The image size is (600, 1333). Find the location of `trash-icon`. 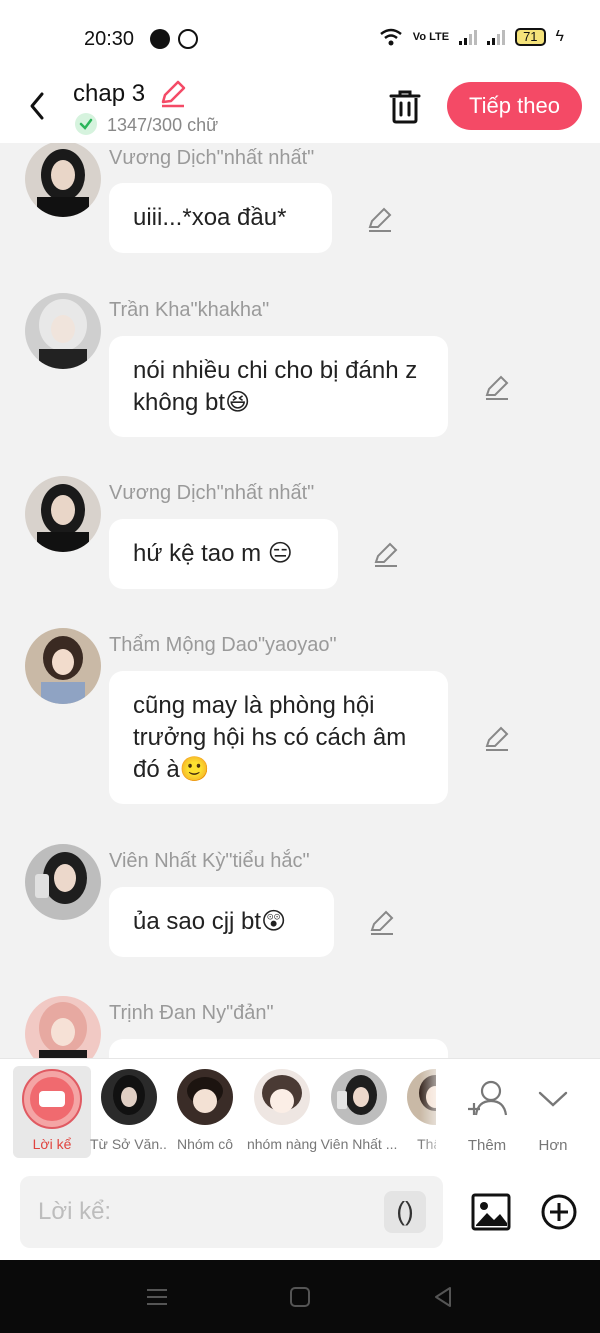

trash-icon is located at coordinates (405, 107).